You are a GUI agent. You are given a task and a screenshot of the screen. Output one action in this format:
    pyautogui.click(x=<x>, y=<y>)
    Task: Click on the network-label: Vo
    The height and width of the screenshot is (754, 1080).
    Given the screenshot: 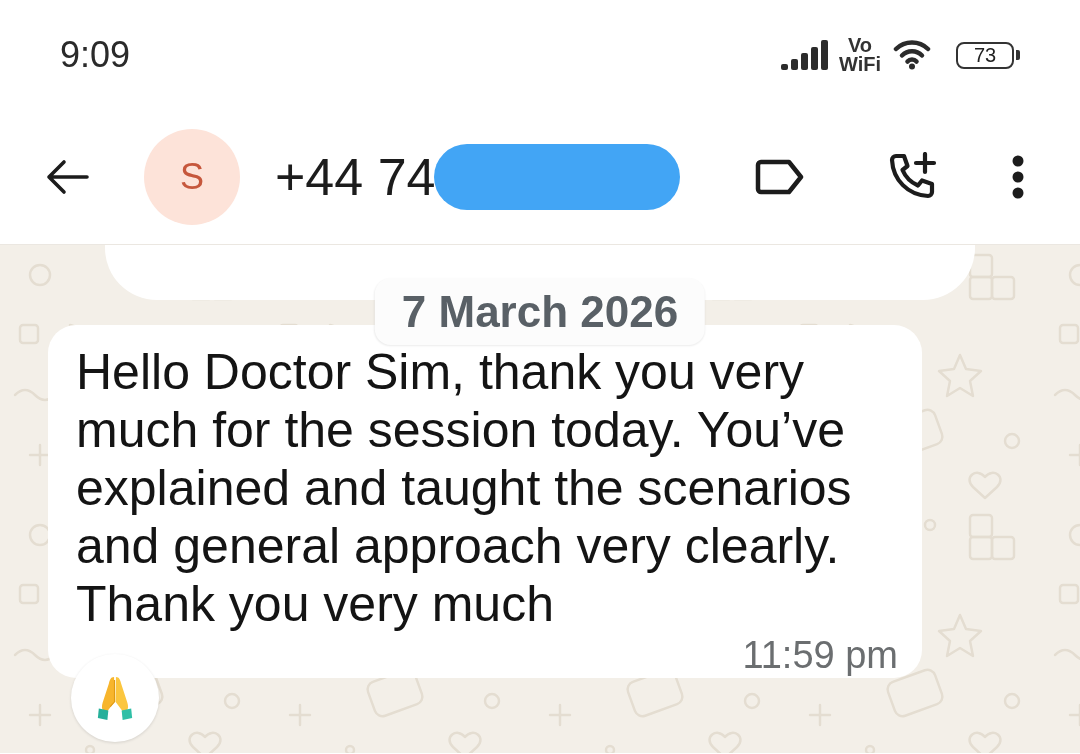 What is the action you would take?
    pyautogui.click(x=859, y=45)
    